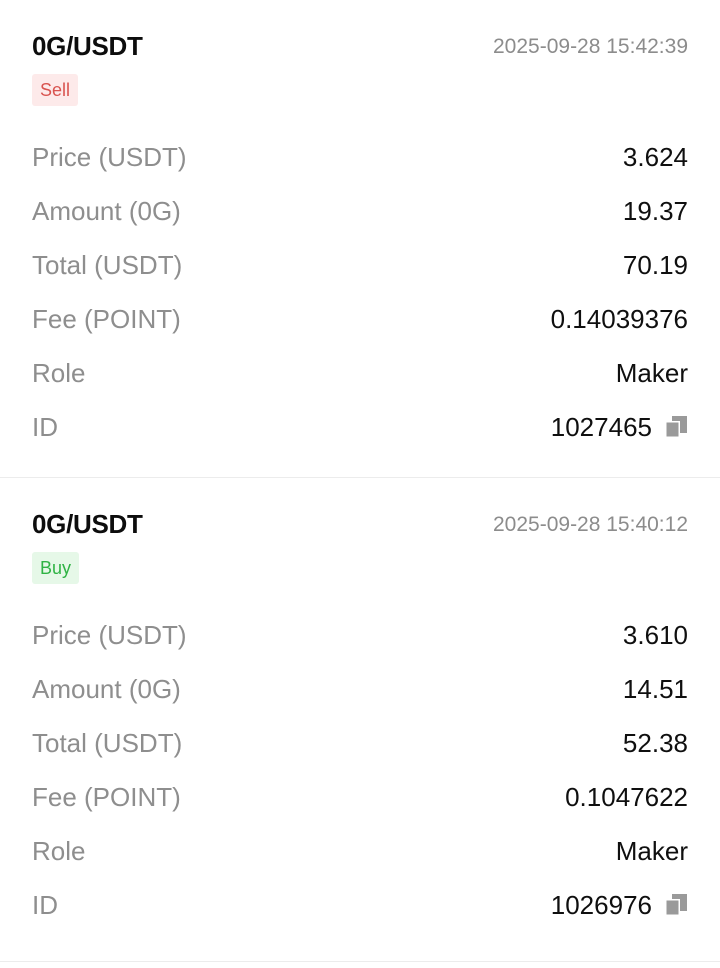  Describe the element at coordinates (360, 743) in the screenshot. I see `detail-row-total: Total (USDT) 52.38` at that location.